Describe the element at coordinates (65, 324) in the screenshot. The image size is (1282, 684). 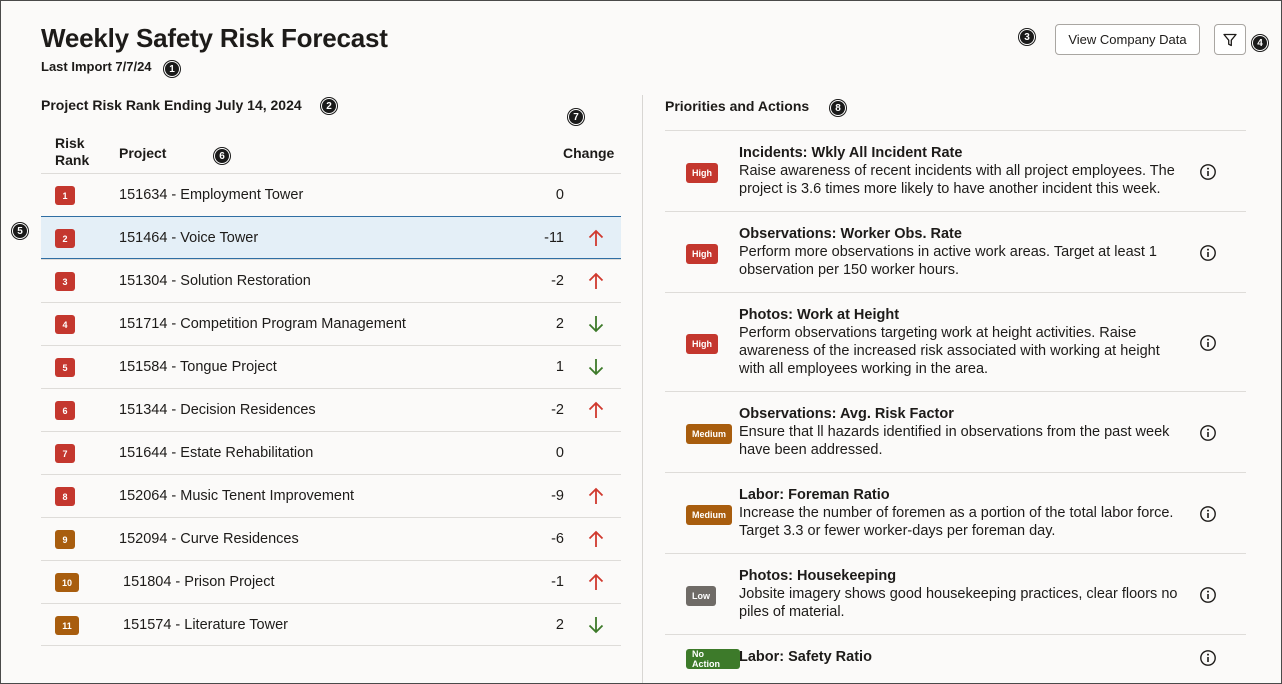
I see `risk-rank-badge: 4` at that location.